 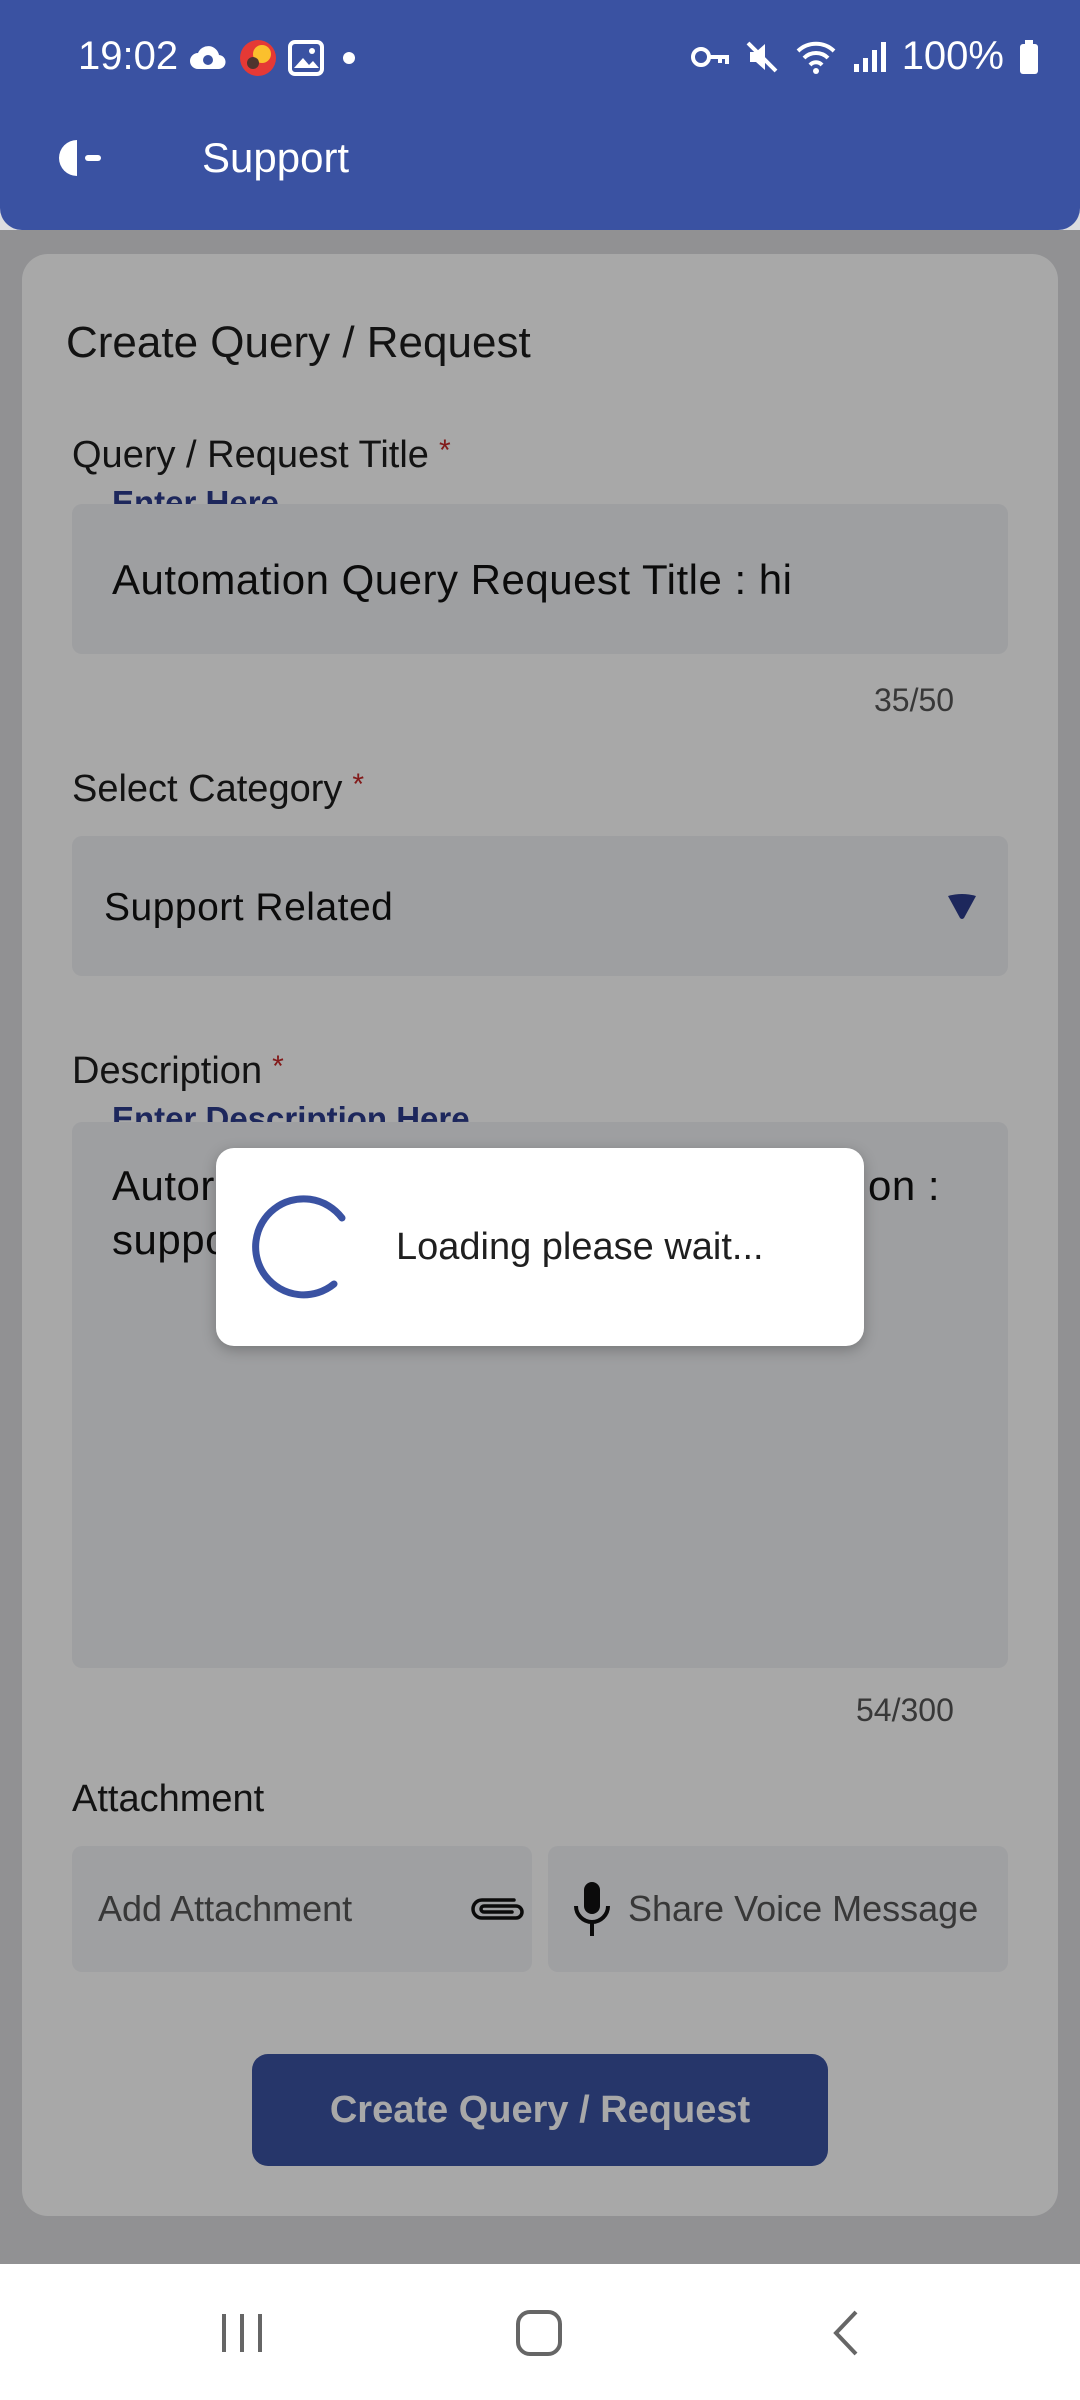 What do you see at coordinates (952, 56) in the screenshot?
I see `battery-percent: 100%` at bounding box center [952, 56].